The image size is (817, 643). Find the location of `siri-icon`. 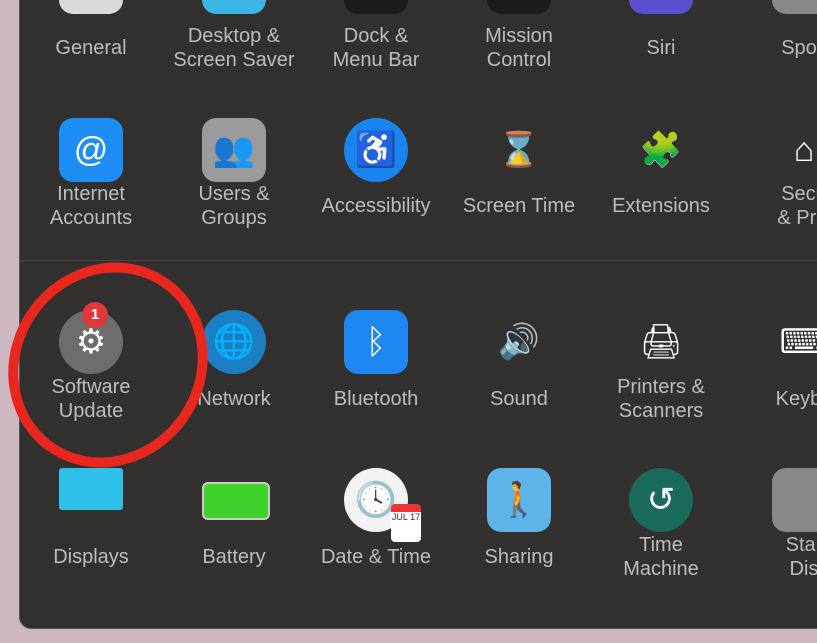

siri-icon is located at coordinates (661, 7).